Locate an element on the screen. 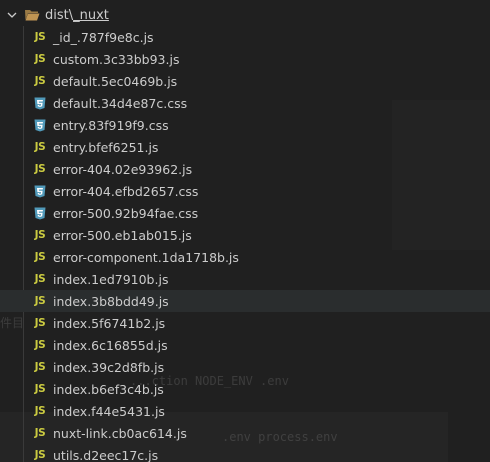  file-row: JS index.5f6741b2.js is located at coordinates (245, 323).